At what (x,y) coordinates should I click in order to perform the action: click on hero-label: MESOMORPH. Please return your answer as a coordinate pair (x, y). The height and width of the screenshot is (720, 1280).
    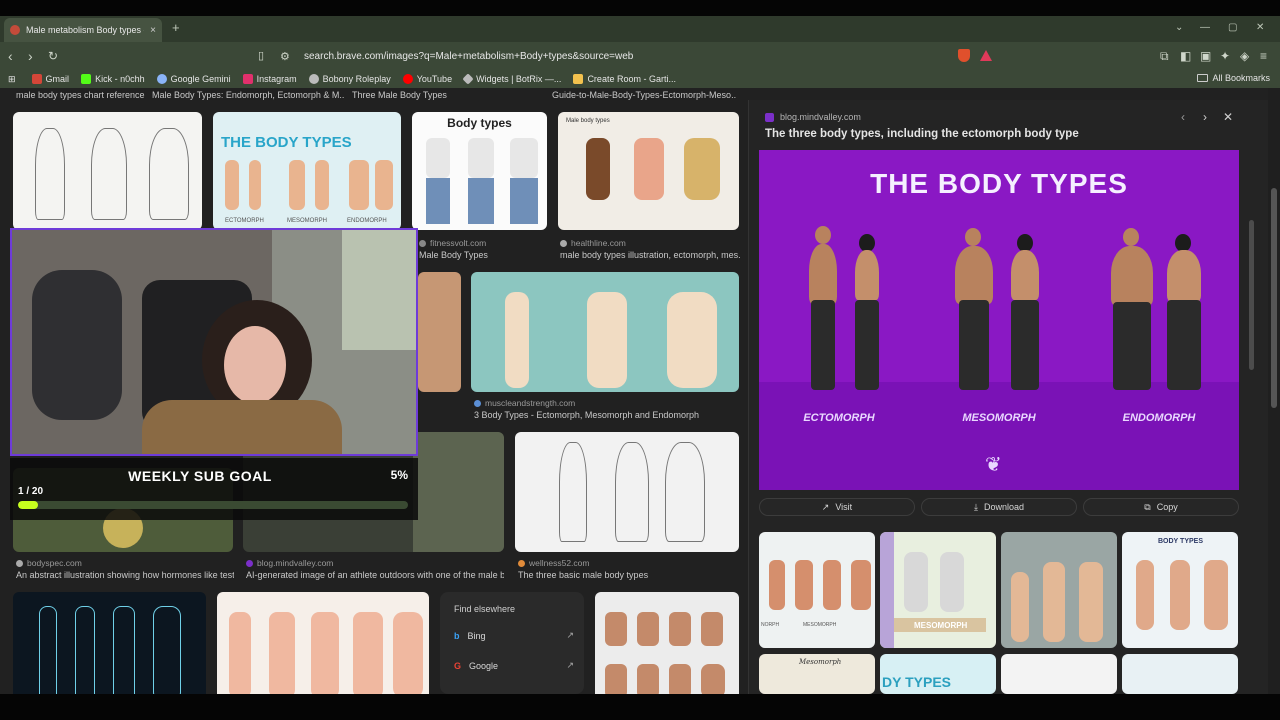
    Looking at the image, I should click on (999, 418).